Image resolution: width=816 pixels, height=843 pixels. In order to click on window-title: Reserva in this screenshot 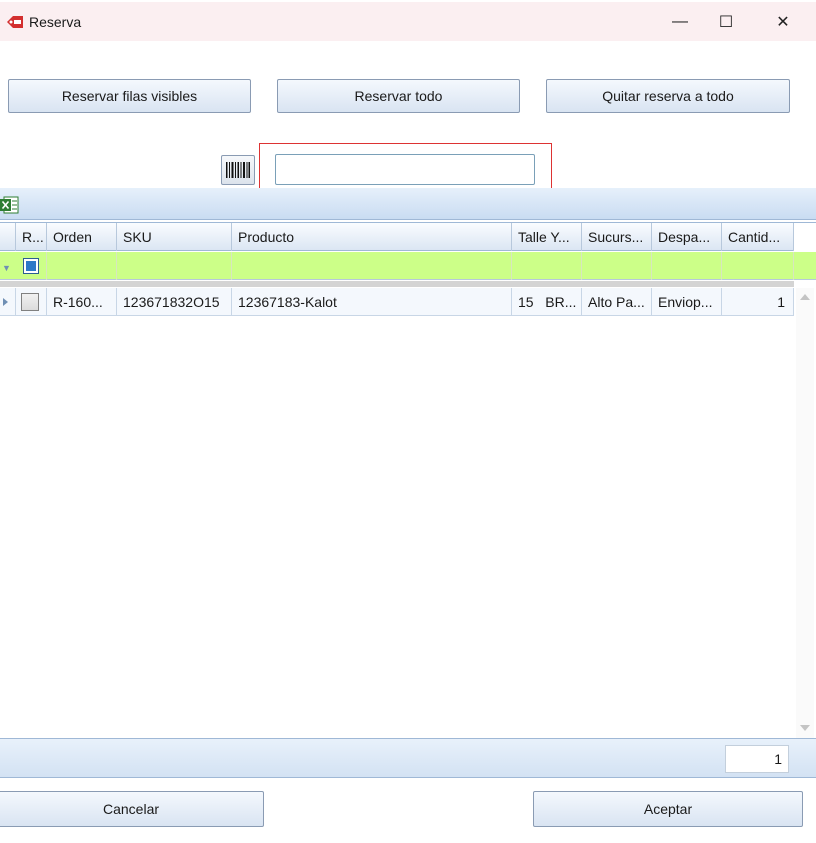, I will do `click(55, 22)`.